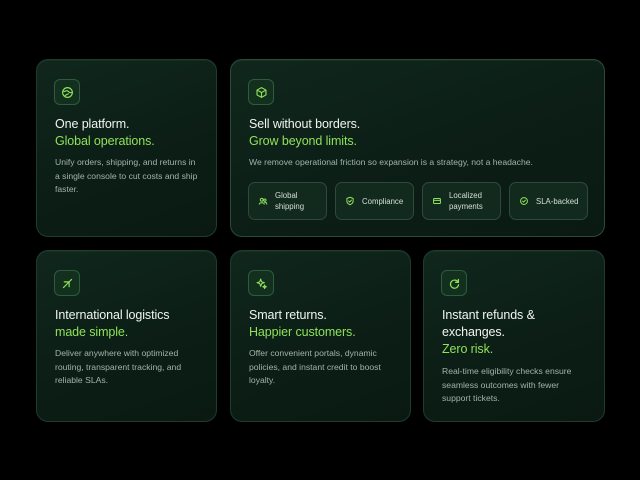 The width and height of the screenshot is (640, 480). What do you see at coordinates (488, 315) in the screenshot?
I see `title-line: Instant refunds &` at bounding box center [488, 315].